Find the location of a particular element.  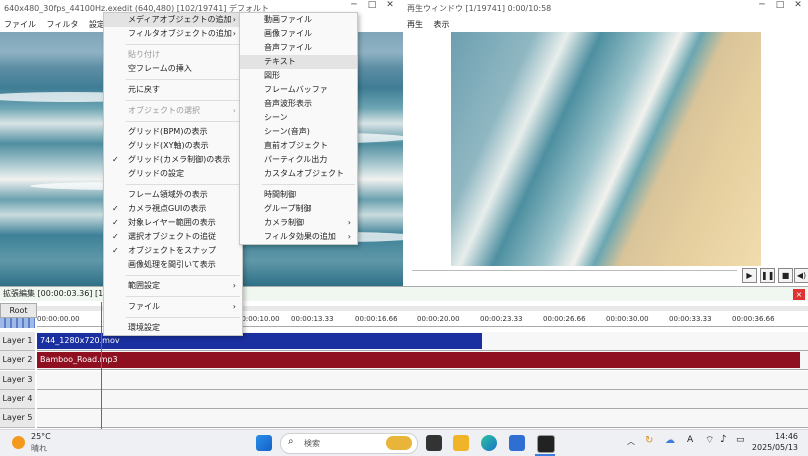

submenu-item-label: 画像ファイル is located at coordinates (288, 33).